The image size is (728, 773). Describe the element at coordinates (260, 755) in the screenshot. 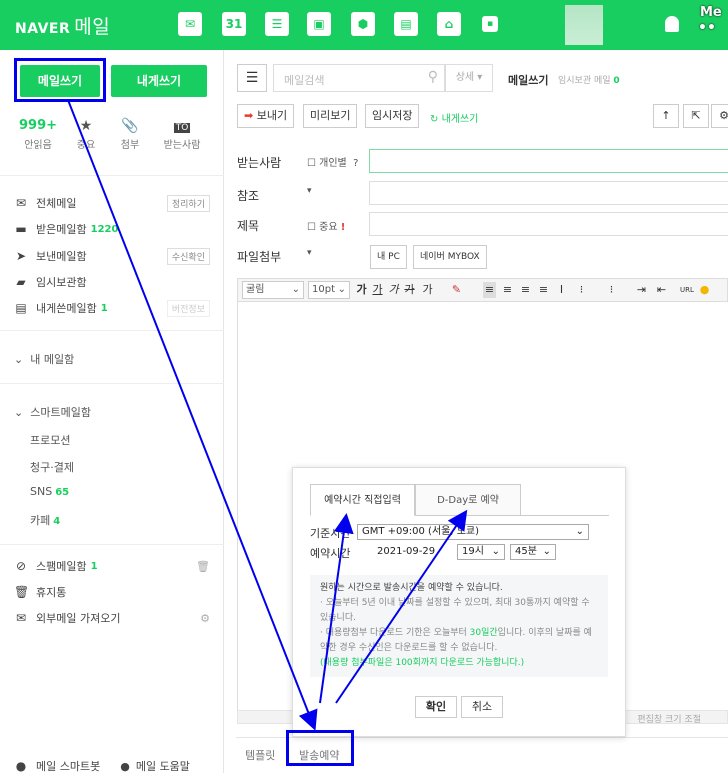

I see `template-tab: 템플릿` at that location.